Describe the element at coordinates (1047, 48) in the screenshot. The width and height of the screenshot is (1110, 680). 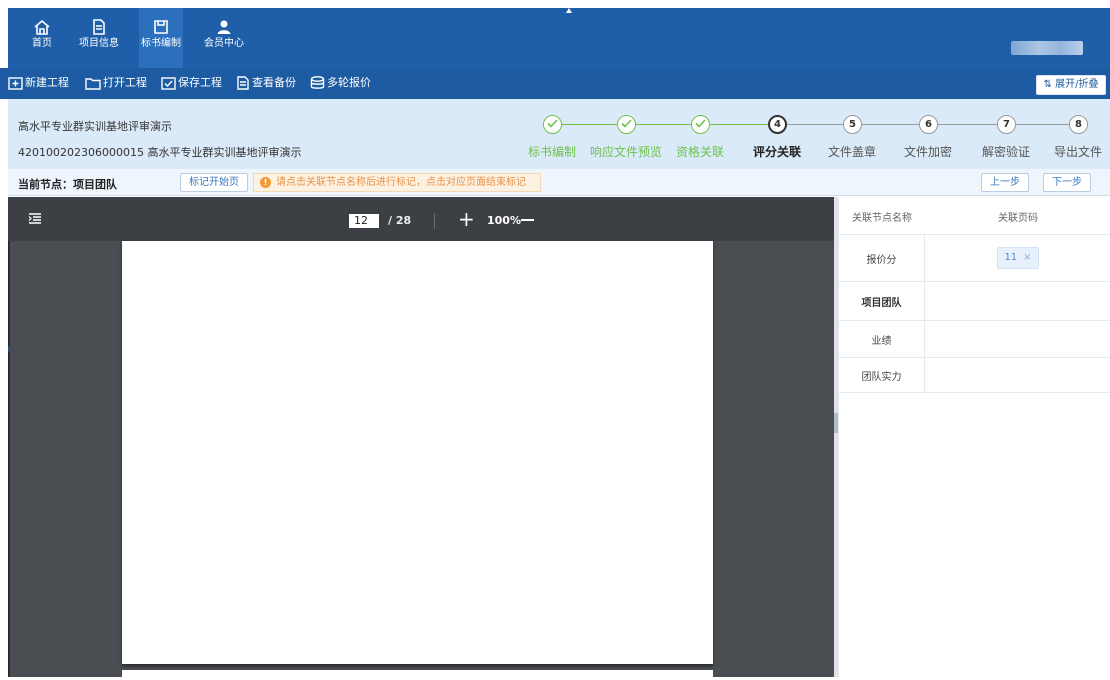
I see `user-account-blurred` at that location.